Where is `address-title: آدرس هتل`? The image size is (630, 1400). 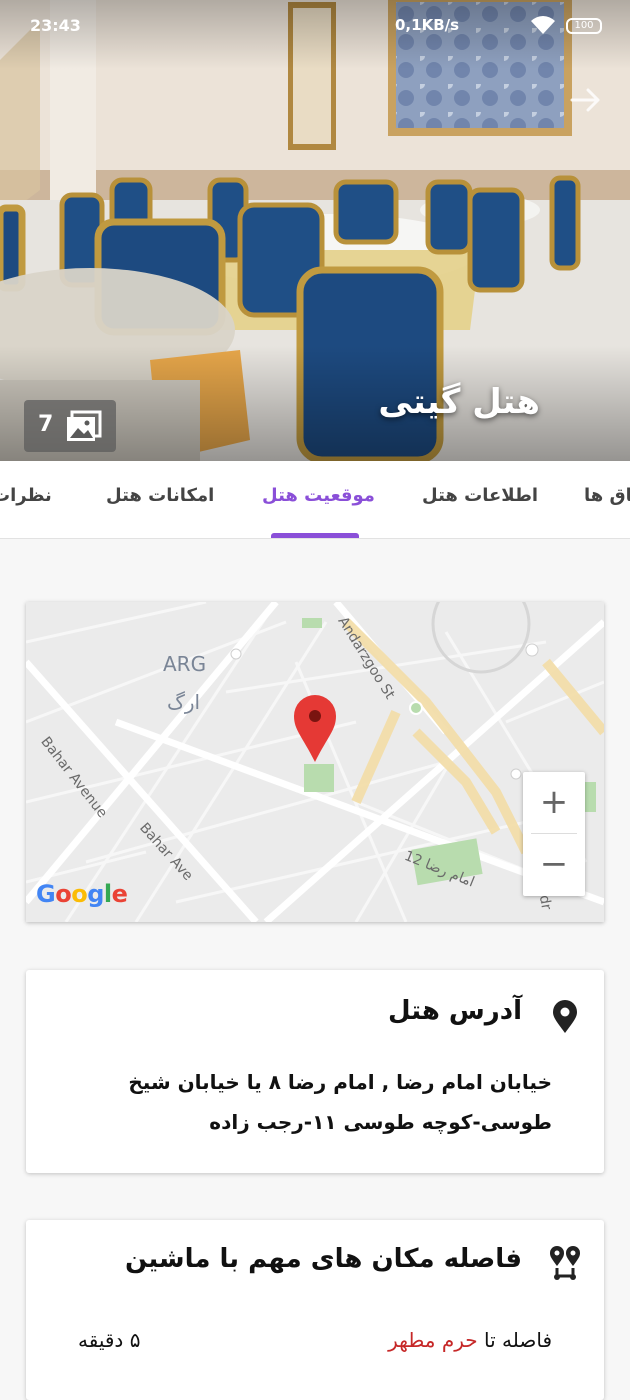 address-title: آدرس هتل is located at coordinates (455, 1011).